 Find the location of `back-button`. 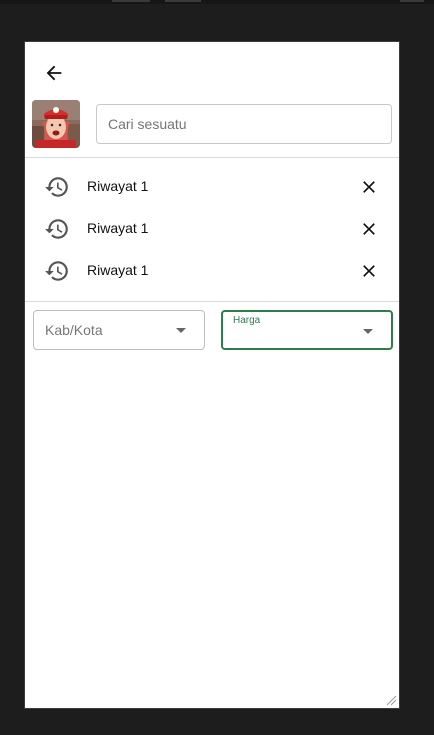

back-button is located at coordinates (54, 73).